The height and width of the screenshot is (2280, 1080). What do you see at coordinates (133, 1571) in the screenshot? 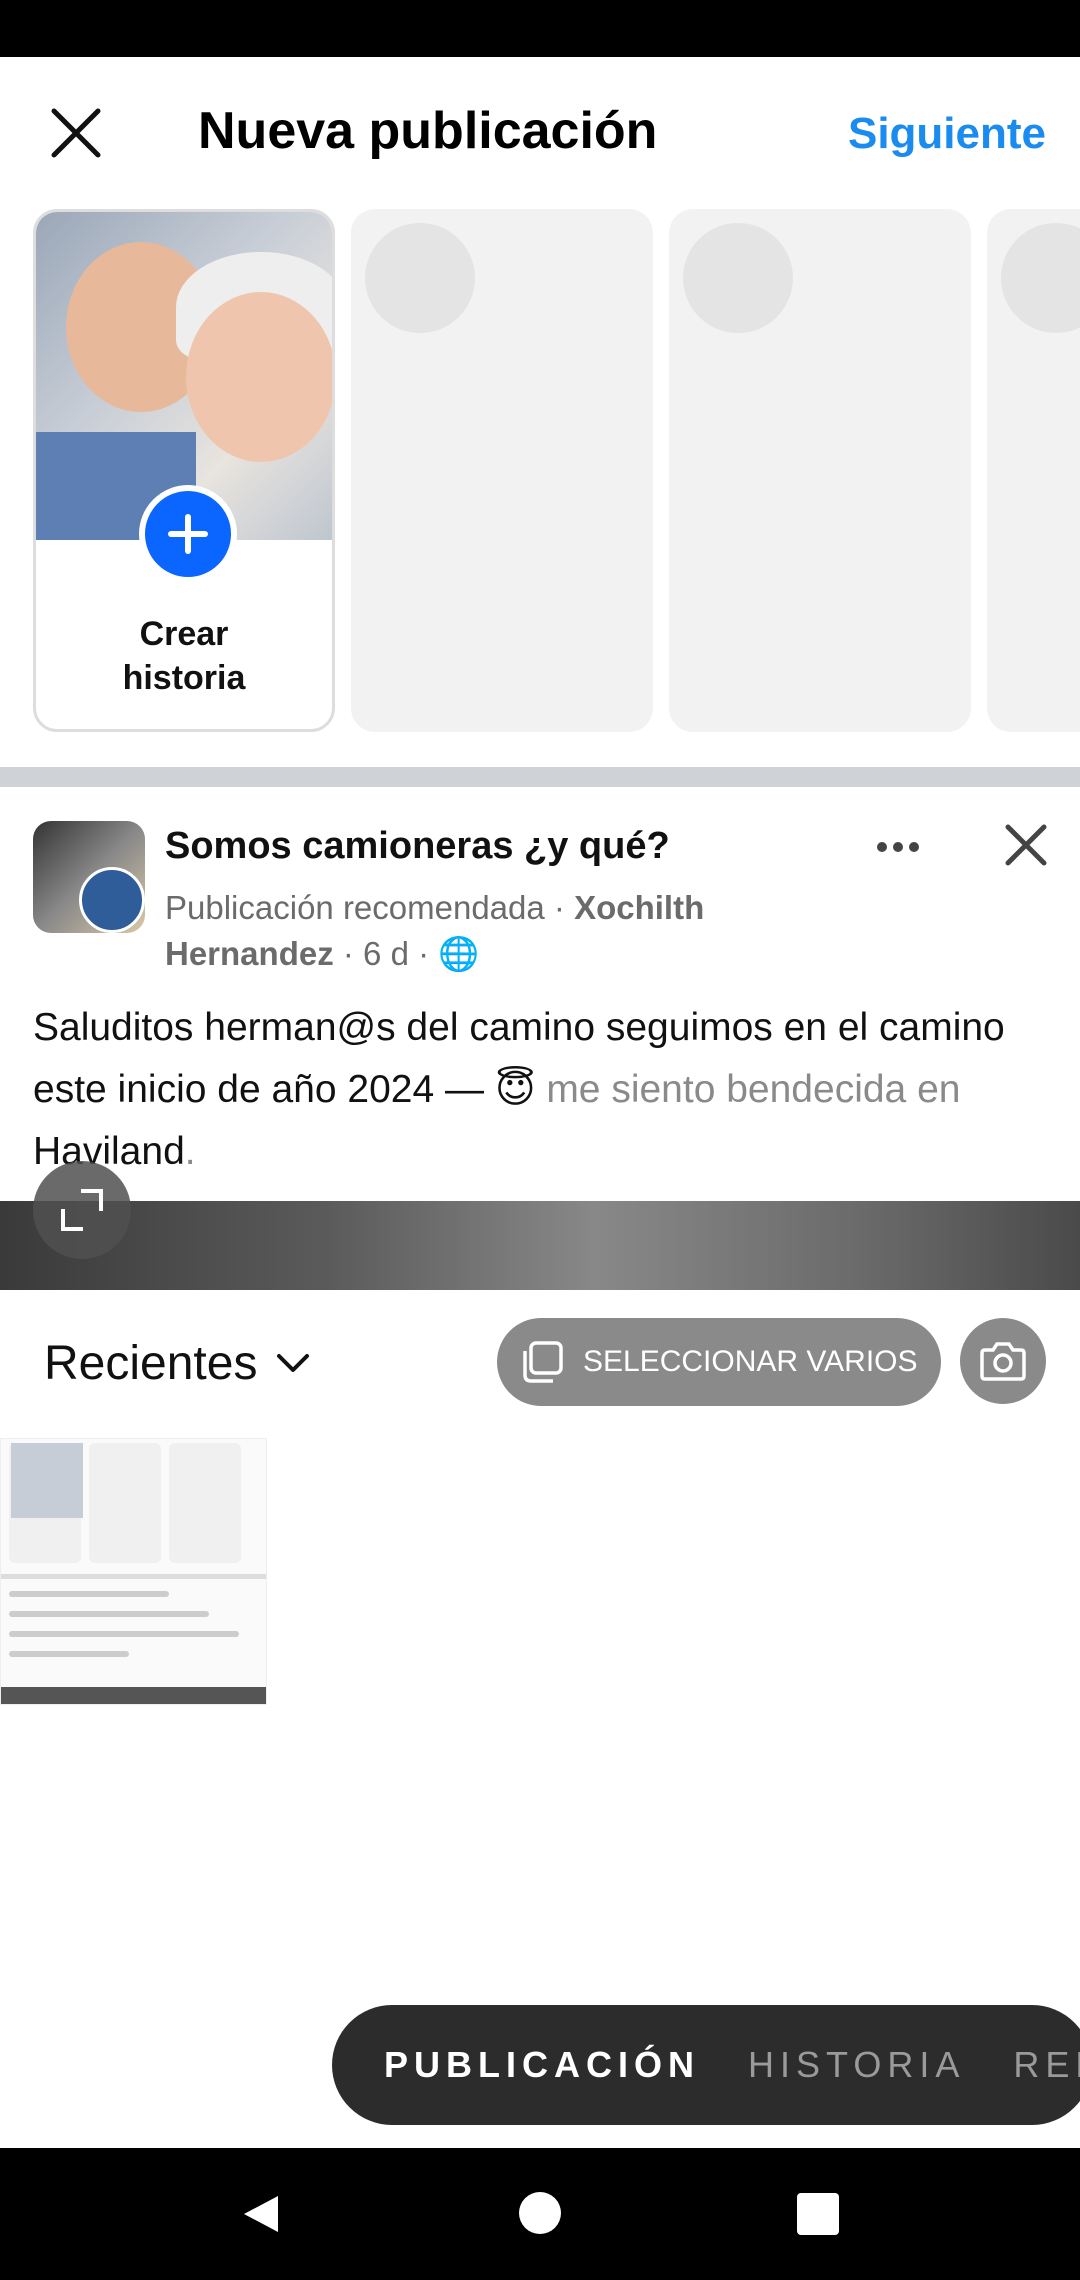
I see `gallery-thumbnail` at bounding box center [133, 1571].